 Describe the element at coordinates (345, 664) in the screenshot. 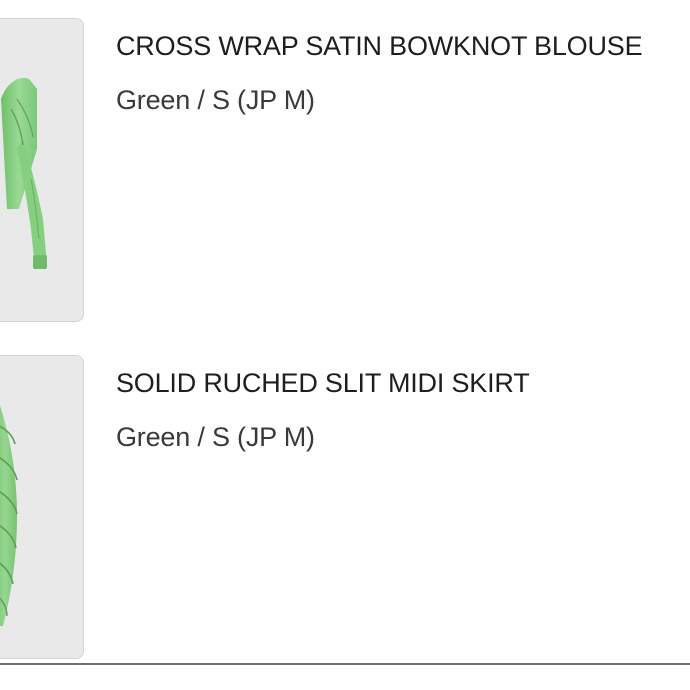

I see `divider` at that location.